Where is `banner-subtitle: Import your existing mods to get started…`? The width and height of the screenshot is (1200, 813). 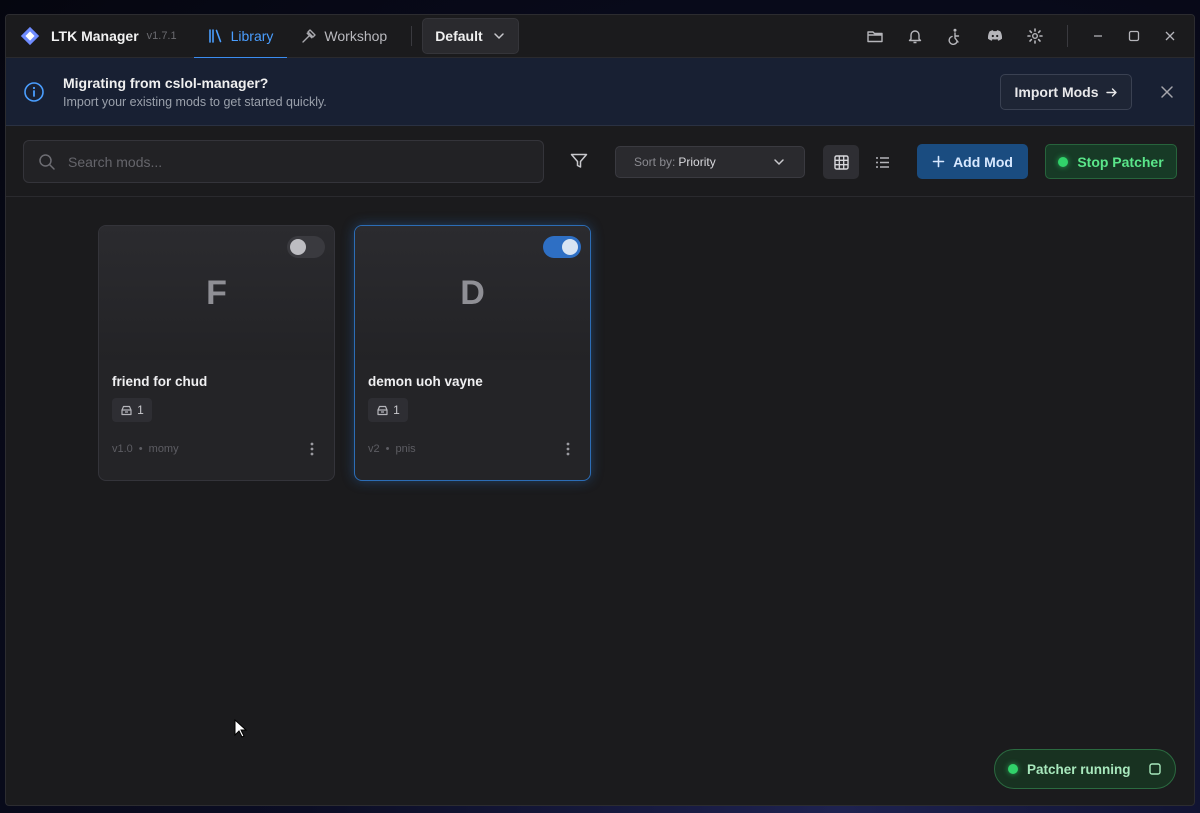 banner-subtitle: Import your existing mods to get started… is located at coordinates (195, 101).